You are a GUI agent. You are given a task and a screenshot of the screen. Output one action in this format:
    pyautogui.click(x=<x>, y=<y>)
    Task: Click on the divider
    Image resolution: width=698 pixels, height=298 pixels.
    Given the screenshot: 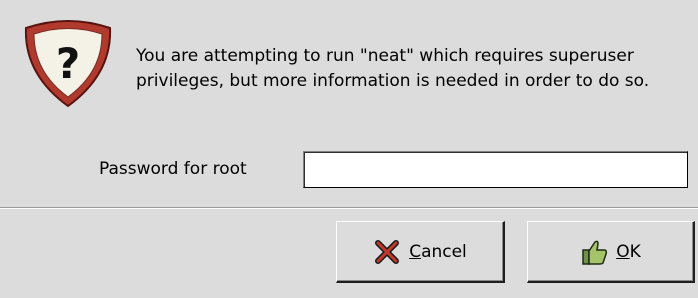 What is the action you would take?
    pyautogui.click(x=349, y=208)
    